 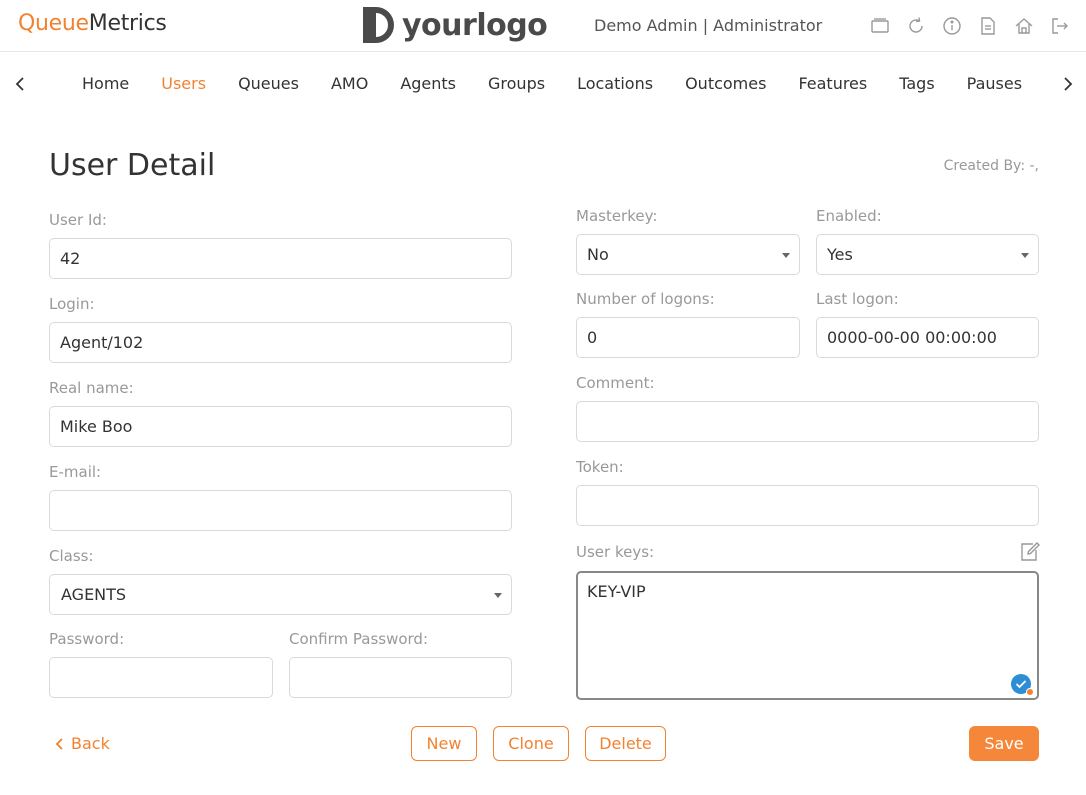 I want to click on home-icon, so click(x=1024, y=26).